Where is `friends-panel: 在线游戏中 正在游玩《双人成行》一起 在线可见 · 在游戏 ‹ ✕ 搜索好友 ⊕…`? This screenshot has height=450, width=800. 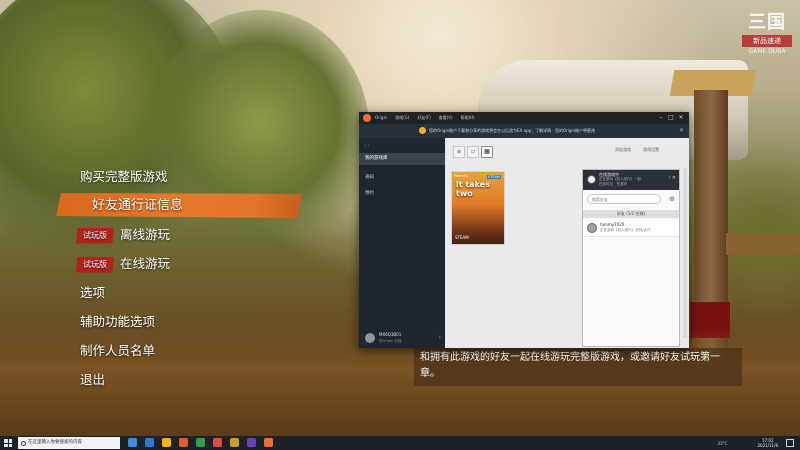
friends-panel: 在线游戏中 正在游玩《双人成行》一起 在线可见 · 在游戏 ‹ ✕ 搜索好友 ⊕… is located at coordinates (631, 258).